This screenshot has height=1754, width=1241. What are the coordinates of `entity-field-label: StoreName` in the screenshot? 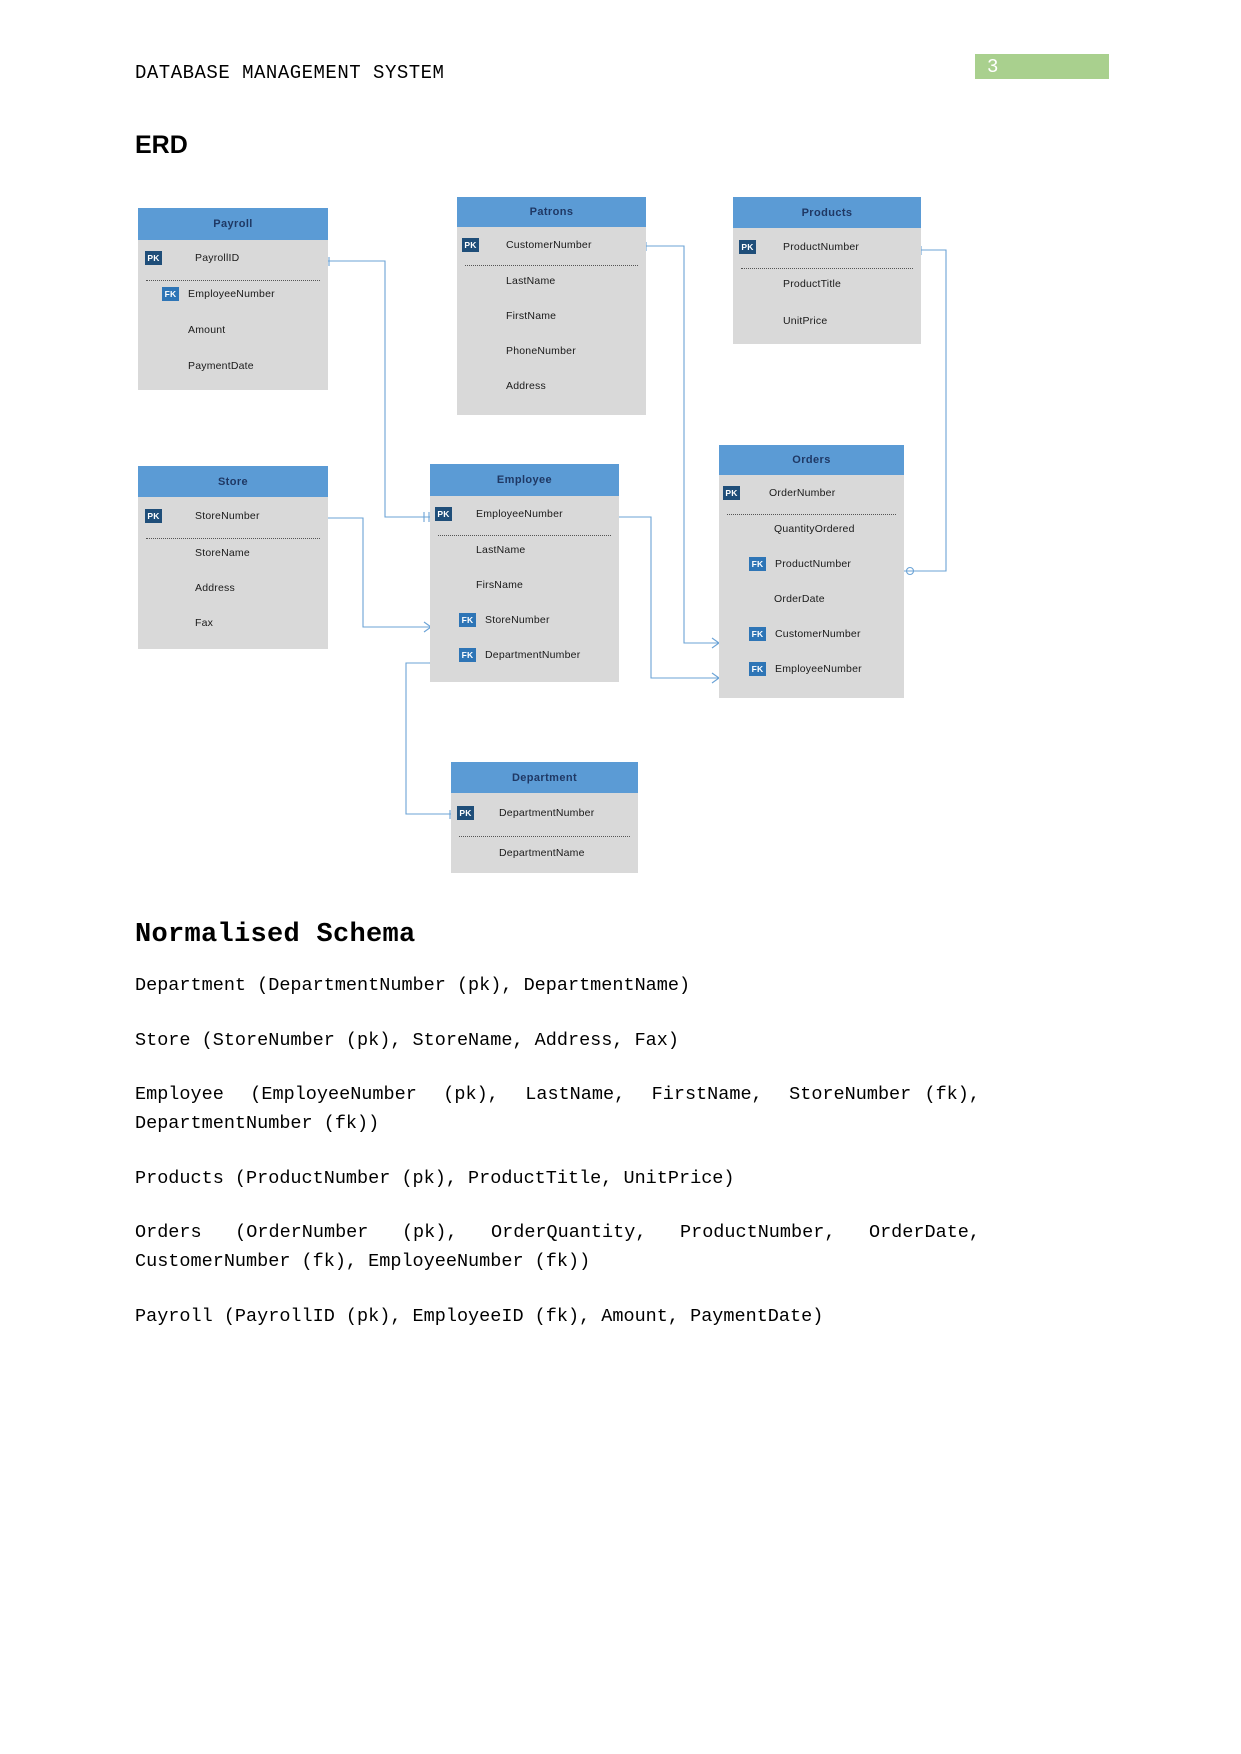 It's located at (222, 552).